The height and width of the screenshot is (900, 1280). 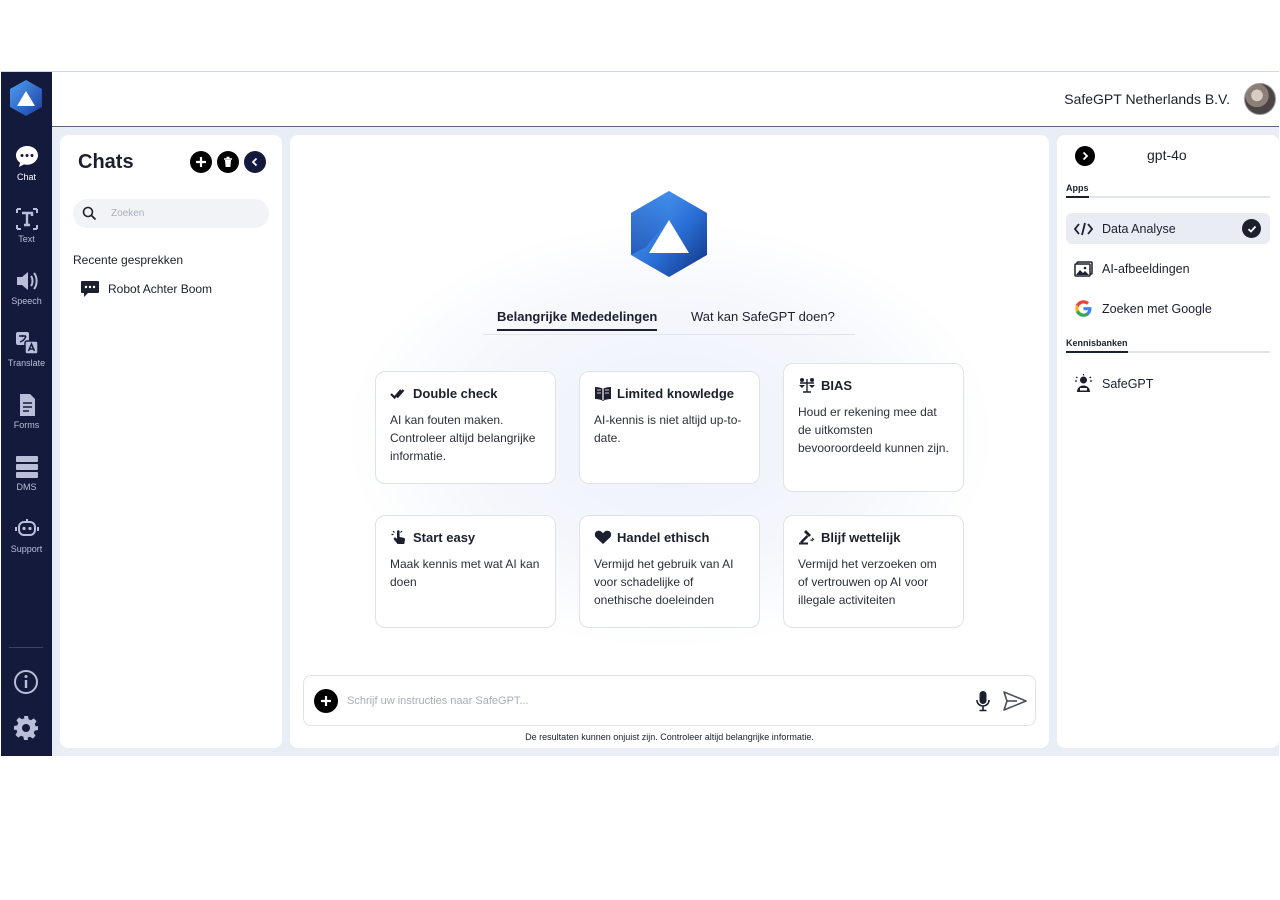 I want to click on attach-button, so click(x=326, y=701).